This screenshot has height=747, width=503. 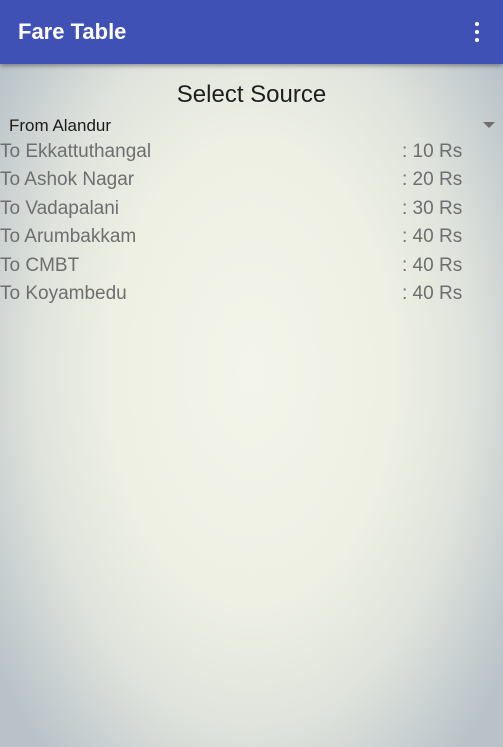 What do you see at coordinates (251, 268) in the screenshot?
I see `fare-row: To CMBT : 40 Rs` at bounding box center [251, 268].